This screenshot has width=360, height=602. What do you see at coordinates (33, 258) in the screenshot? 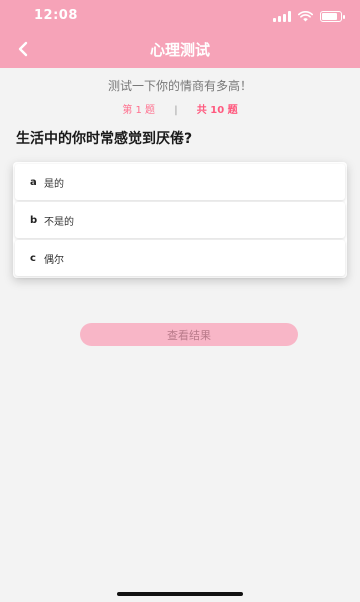
I see `option-letter: c` at bounding box center [33, 258].